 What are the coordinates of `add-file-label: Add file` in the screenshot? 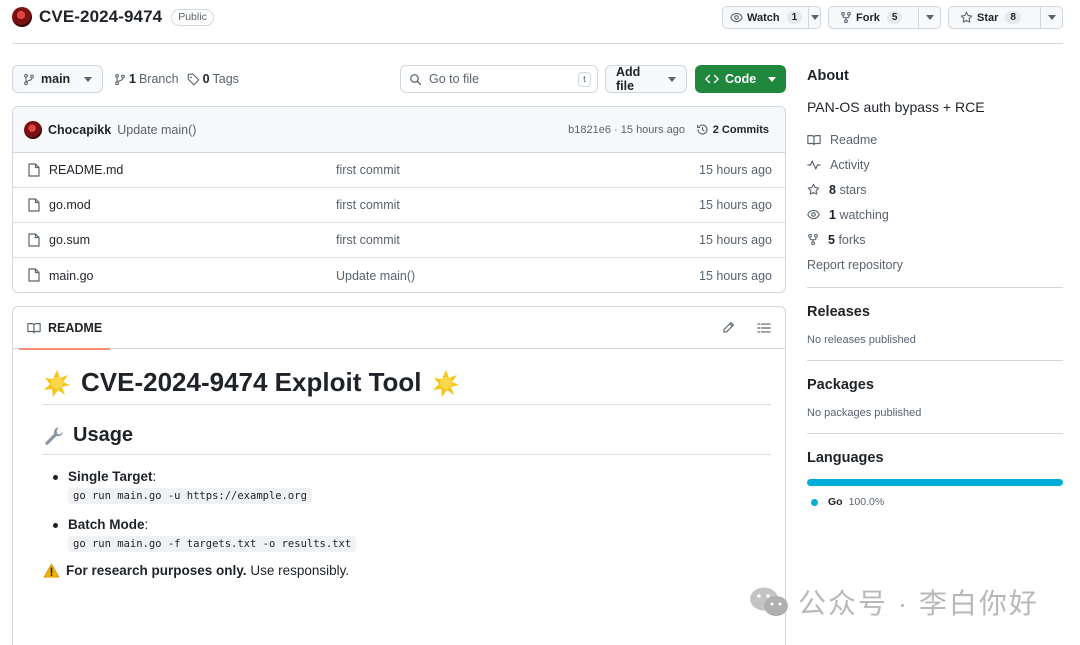 It's located at (628, 79).